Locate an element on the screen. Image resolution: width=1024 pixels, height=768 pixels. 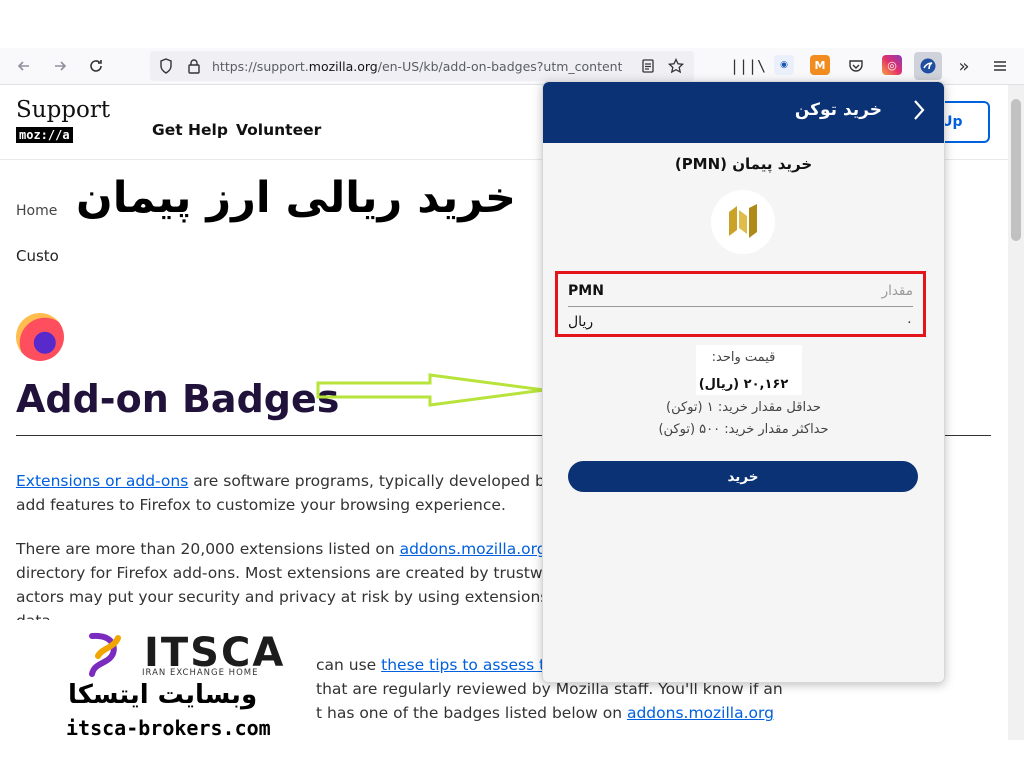
instagram-icon: ◎ is located at coordinates (892, 65).